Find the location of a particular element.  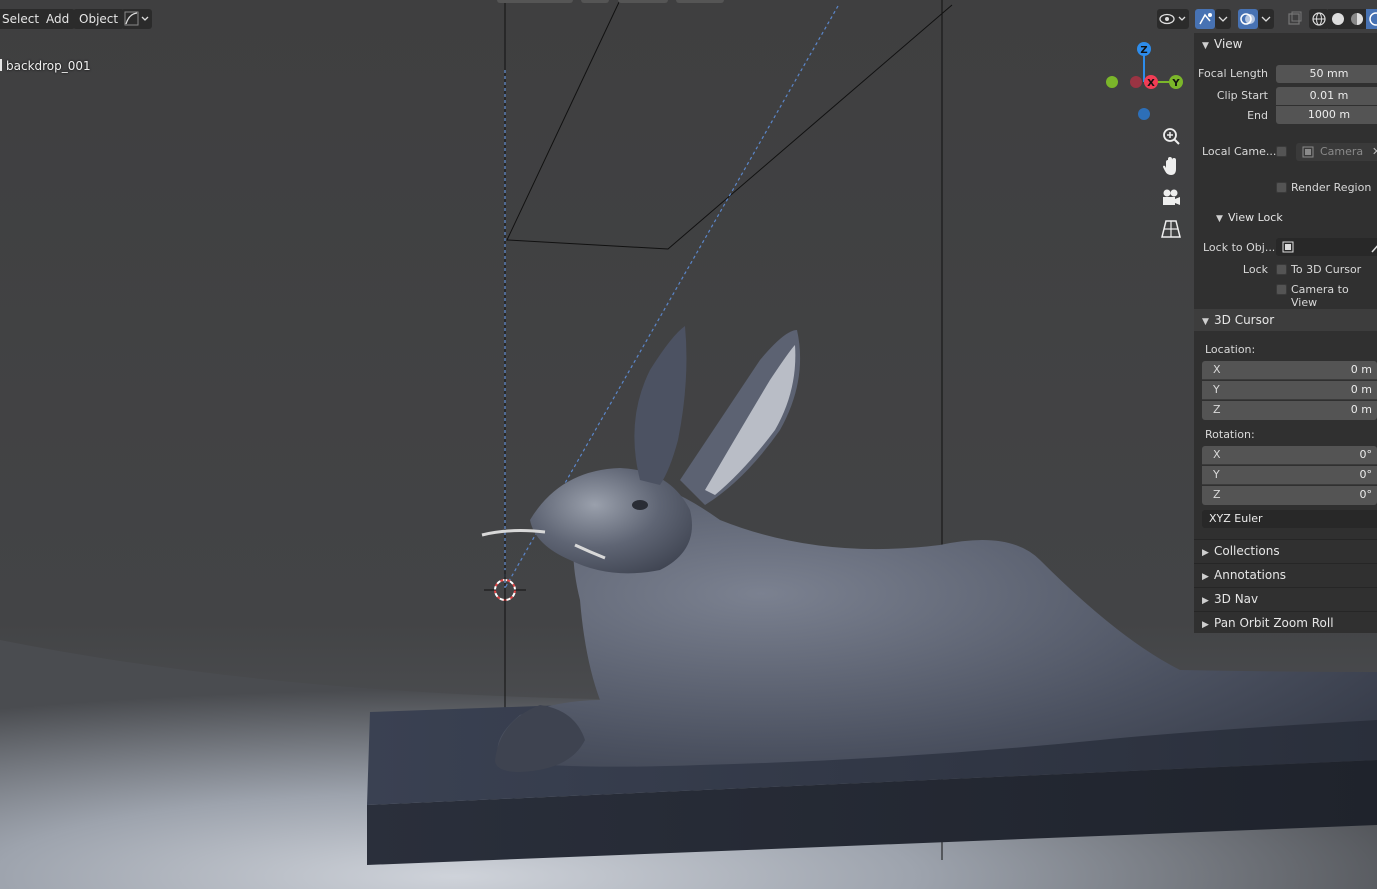

location-axis-label: Y is located at coordinates (1216, 389).